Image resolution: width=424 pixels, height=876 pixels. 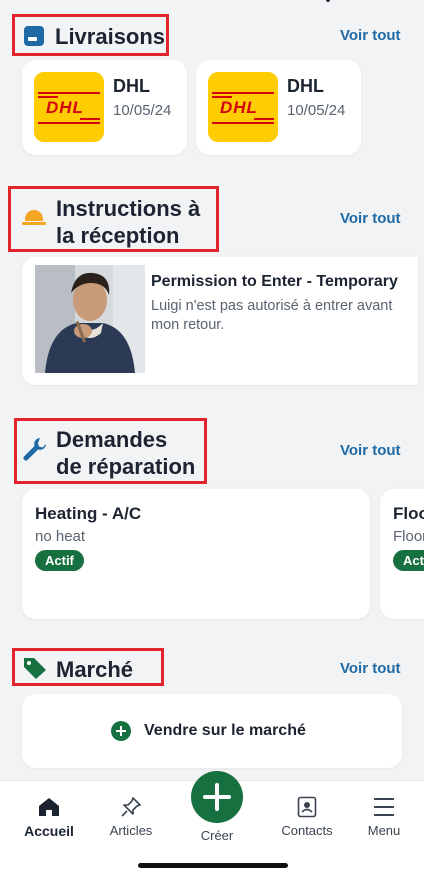 What do you see at coordinates (307, 830) in the screenshot?
I see `nav-contacts-label: Contacts` at bounding box center [307, 830].